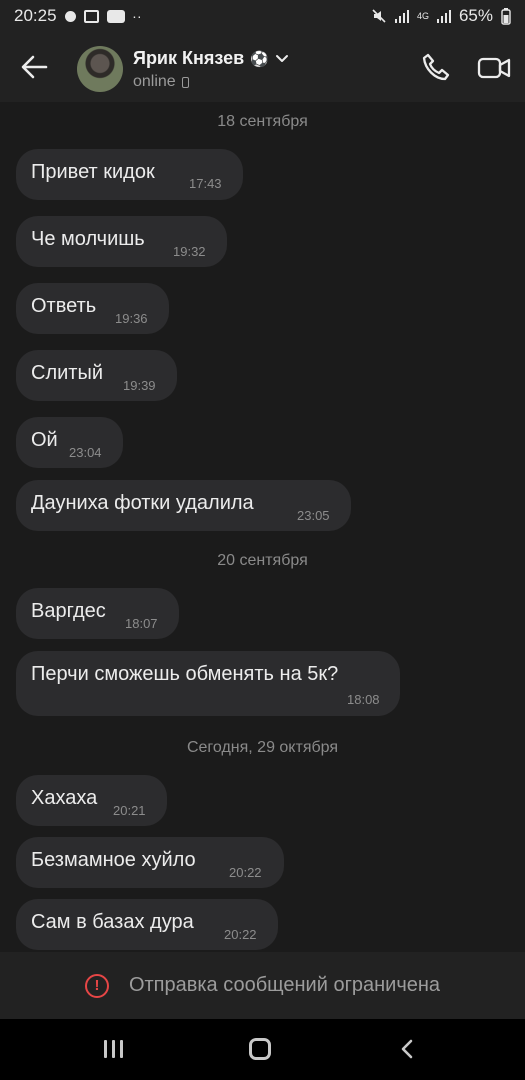 The image size is (525, 1080). Describe the element at coordinates (93, 172) in the screenshot. I see `message-text: Привет кидок` at that location.